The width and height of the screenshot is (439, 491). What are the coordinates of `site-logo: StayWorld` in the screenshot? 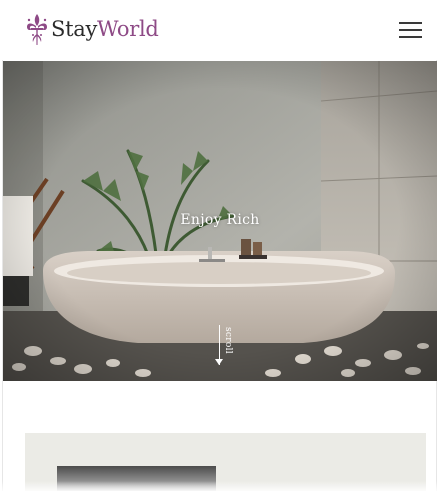 It's located at (92, 29).